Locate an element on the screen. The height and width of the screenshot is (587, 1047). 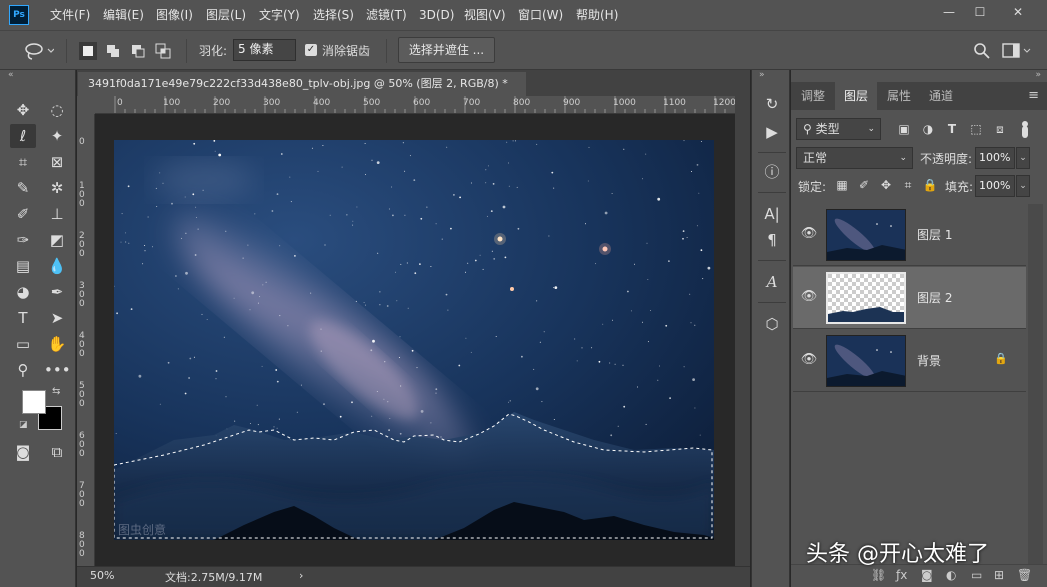
magic-wand-tool-icon: ✦ is located at coordinates (57, 136).